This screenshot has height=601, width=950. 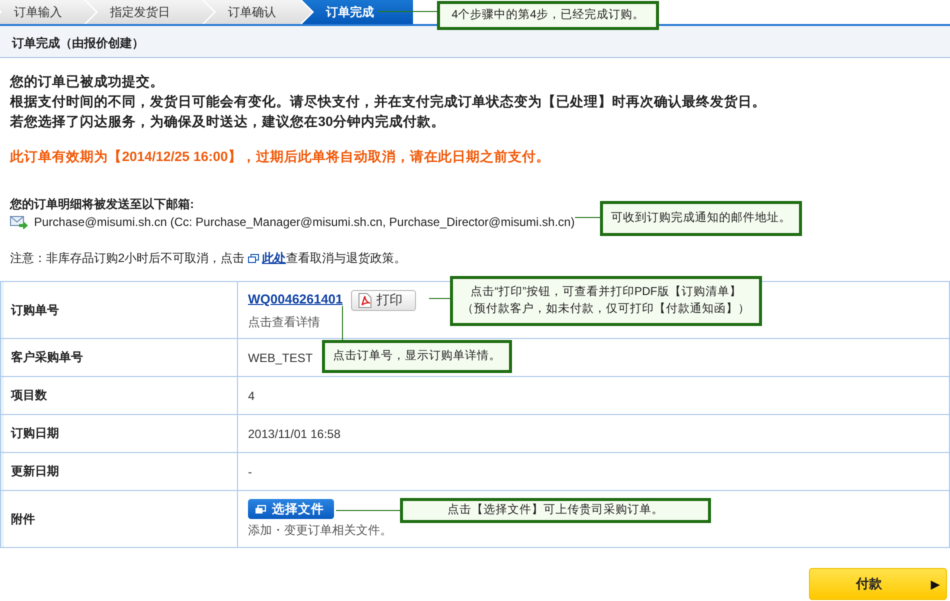 What do you see at coordinates (250, 471) in the screenshot?
I see `row-value: -` at bounding box center [250, 471].